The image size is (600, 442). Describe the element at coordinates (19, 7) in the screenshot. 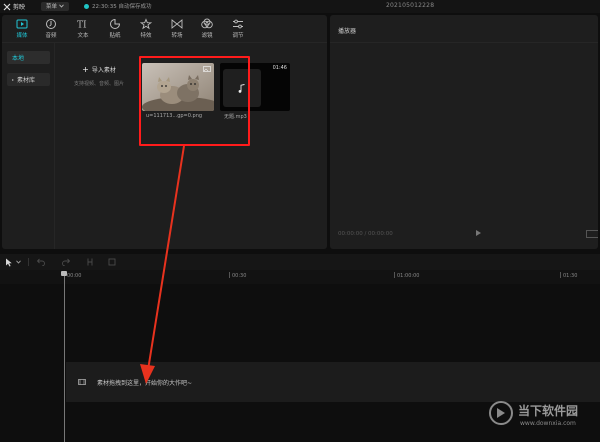

I see `app-name: 剪映` at that location.